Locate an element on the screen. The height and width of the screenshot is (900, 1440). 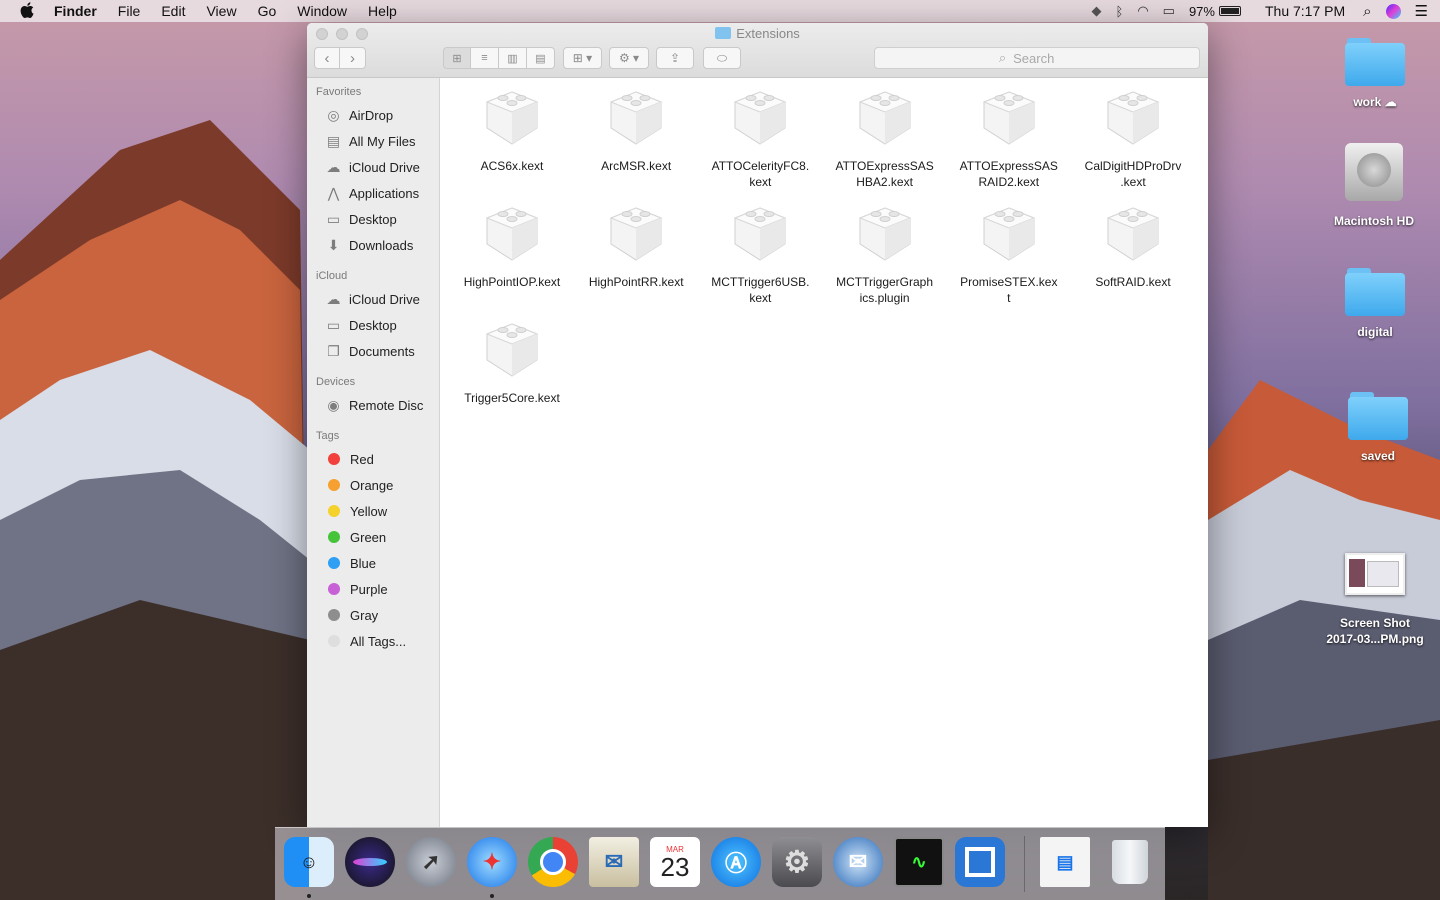
menu-go: Go is located at coordinates (267, 11).